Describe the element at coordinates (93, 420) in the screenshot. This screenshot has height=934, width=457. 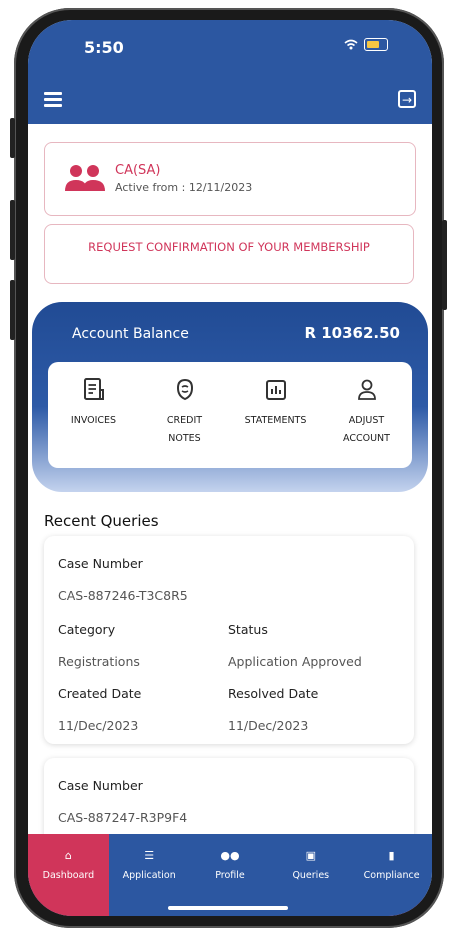
I see `invoices-label: INVOICES` at that location.